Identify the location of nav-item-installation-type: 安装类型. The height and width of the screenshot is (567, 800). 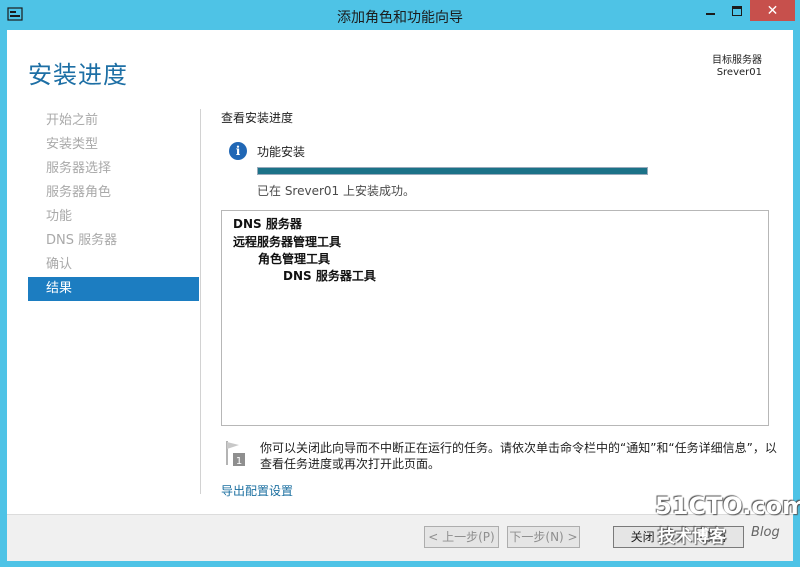
(113, 145).